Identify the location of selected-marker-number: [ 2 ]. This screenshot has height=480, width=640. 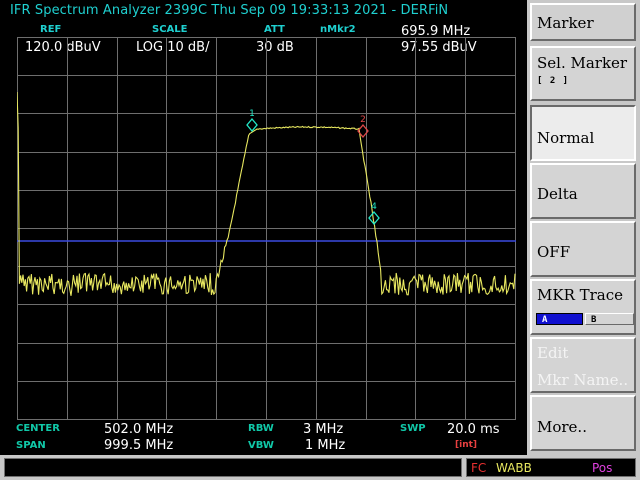
(553, 81).